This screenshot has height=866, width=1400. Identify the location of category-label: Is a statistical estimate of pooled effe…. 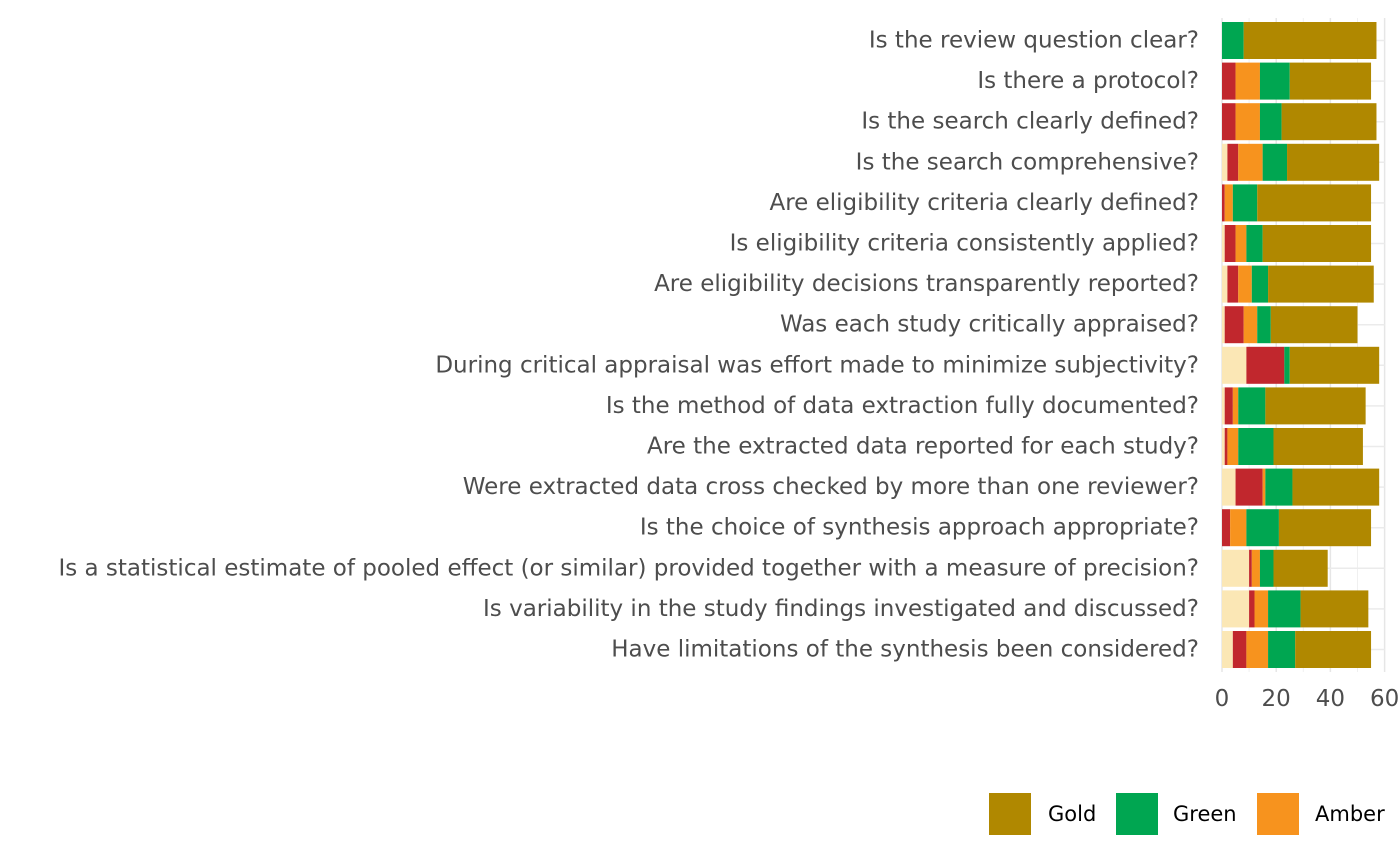
(628, 568).